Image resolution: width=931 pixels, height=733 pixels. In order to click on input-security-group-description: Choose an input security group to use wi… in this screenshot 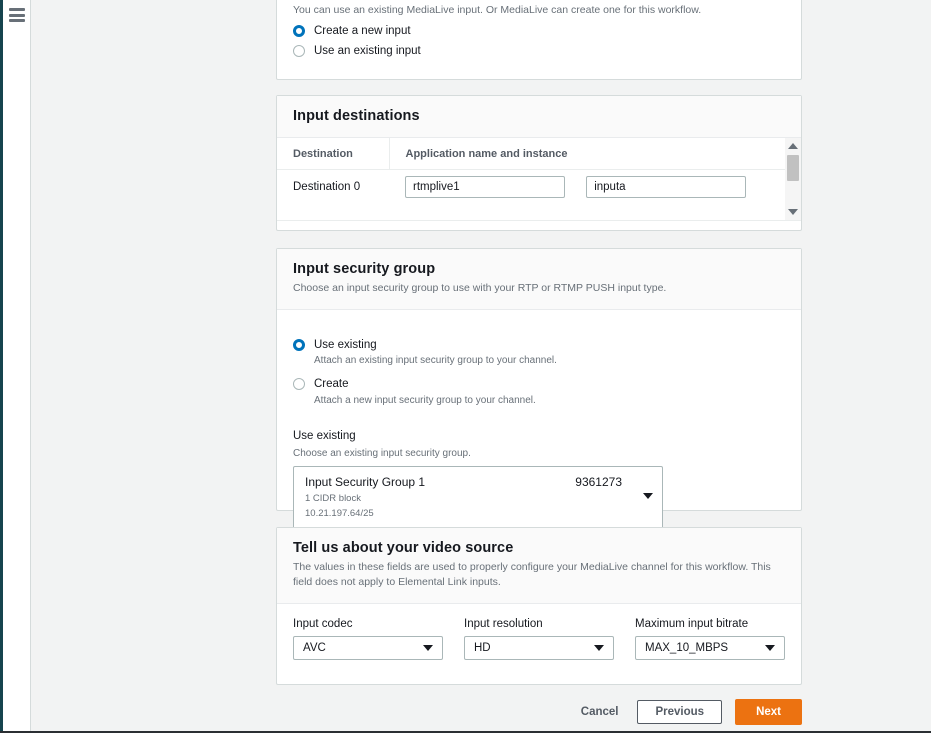, I will do `click(480, 288)`.